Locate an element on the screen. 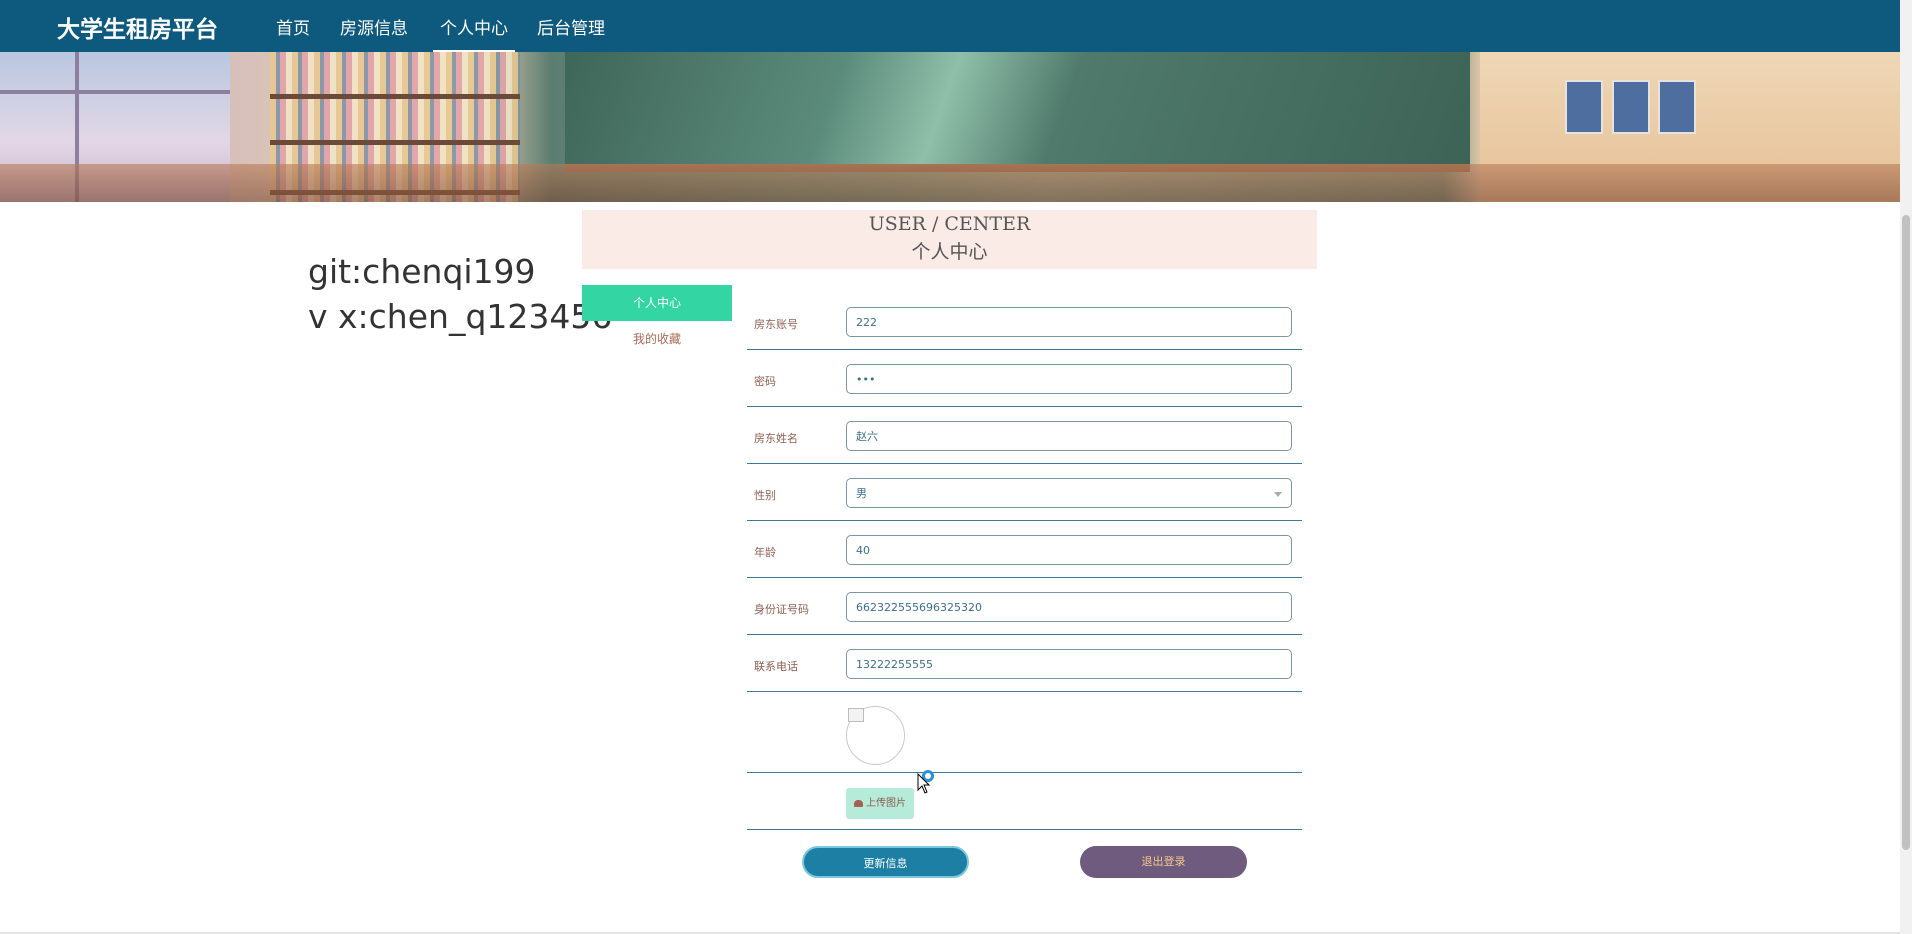 The height and width of the screenshot is (934, 1912). age-input: 40 is located at coordinates (1069, 550).